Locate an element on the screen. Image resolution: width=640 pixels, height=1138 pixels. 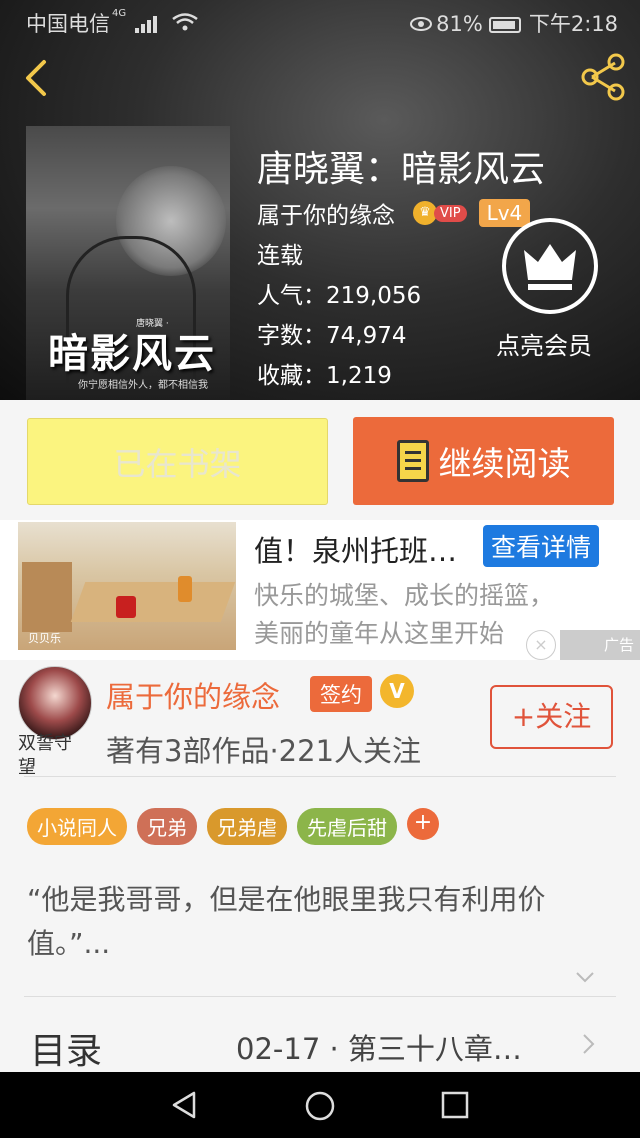
add-tag-button: + is located at coordinates (423, 824).